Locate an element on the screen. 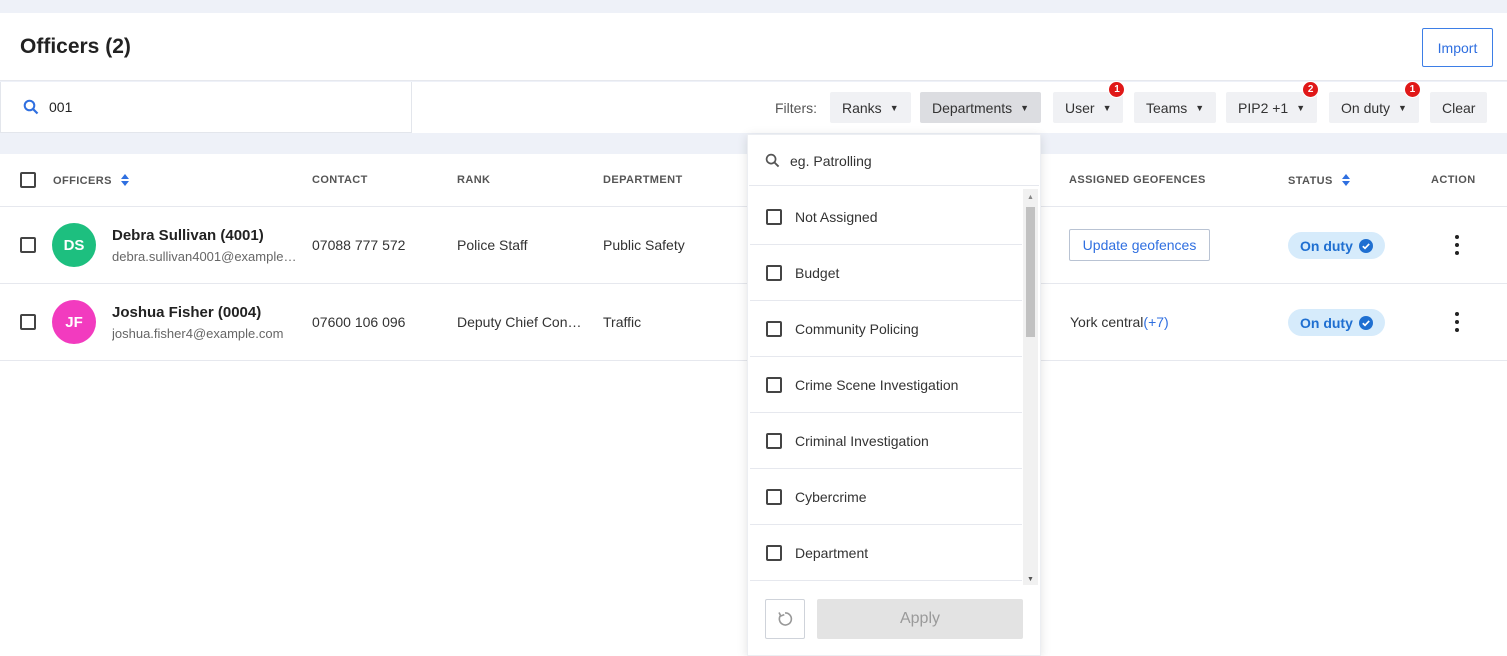 Image resolution: width=1507 pixels, height=656 pixels. reset-button is located at coordinates (785, 619).